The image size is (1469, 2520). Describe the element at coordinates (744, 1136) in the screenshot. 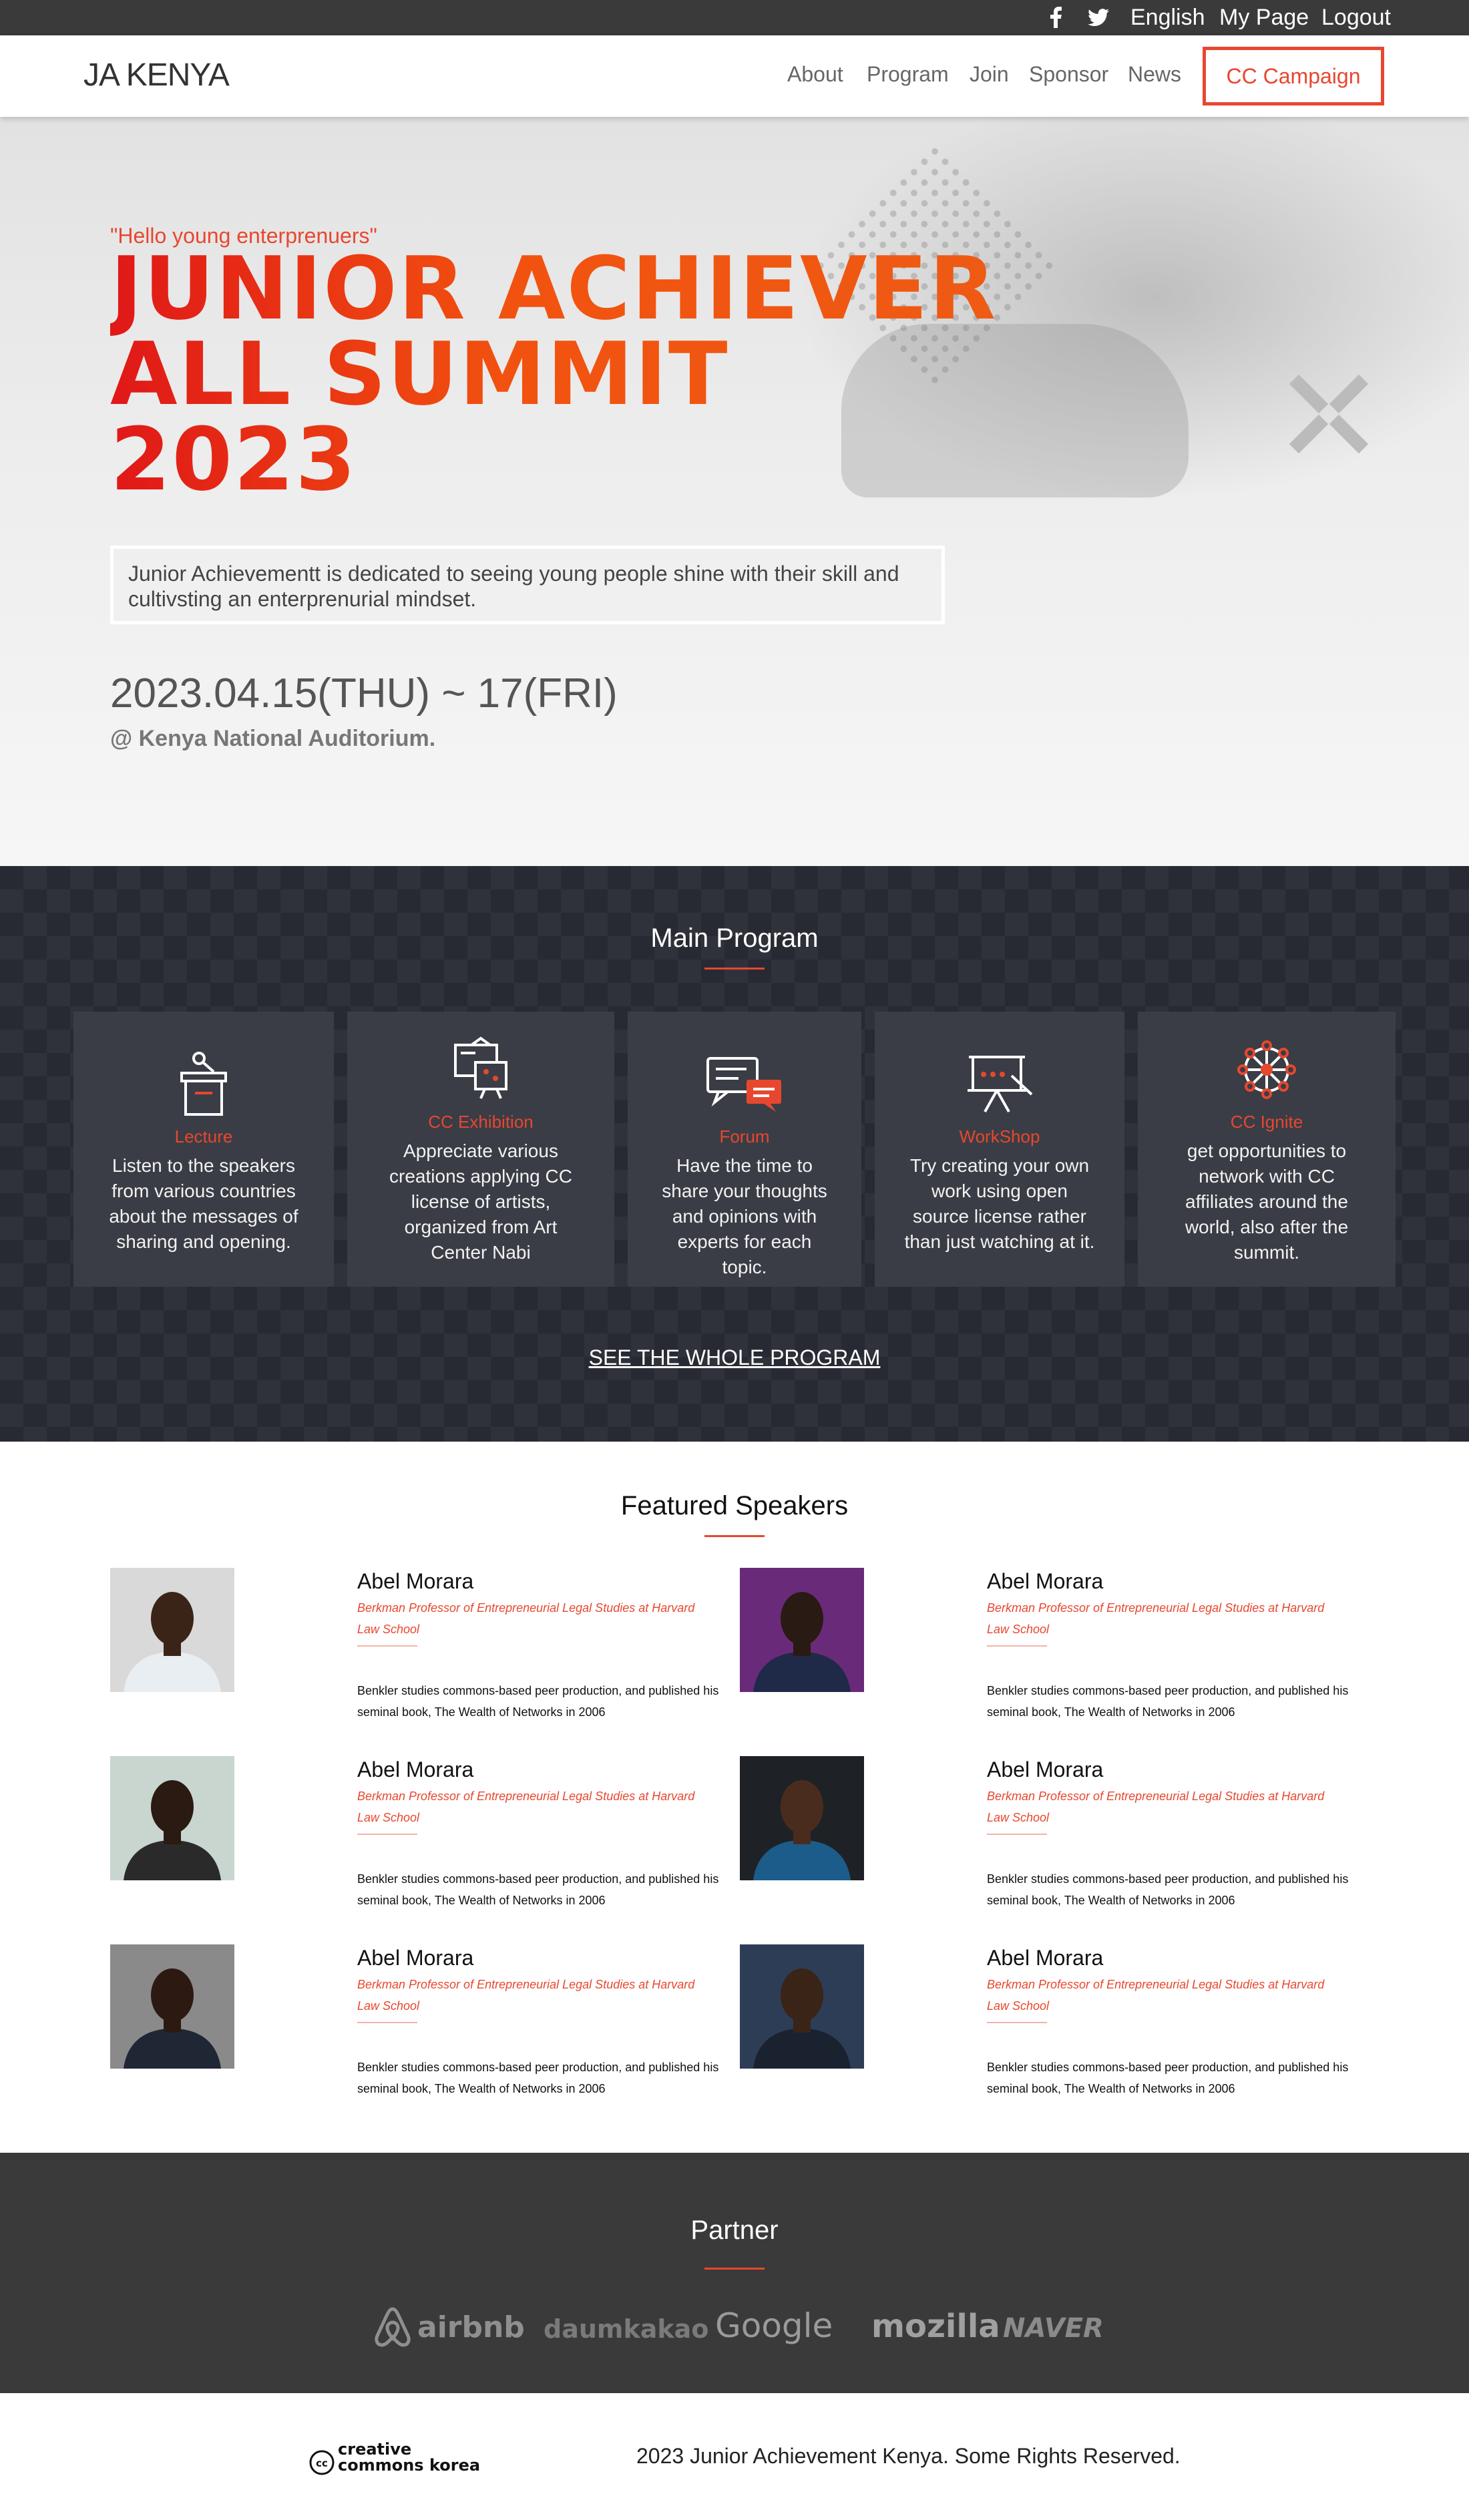

I see `card-title: Forum` at that location.